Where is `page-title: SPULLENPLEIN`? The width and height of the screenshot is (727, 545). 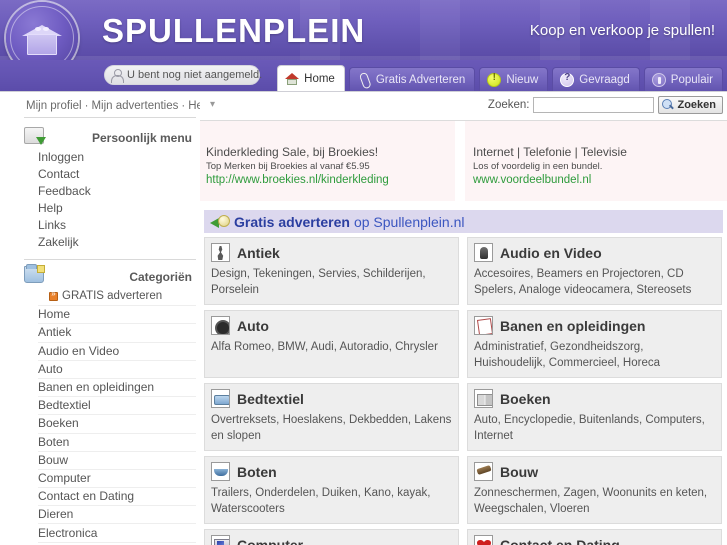 page-title: SPULLENPLEIN is located at coordinates (234, 30).